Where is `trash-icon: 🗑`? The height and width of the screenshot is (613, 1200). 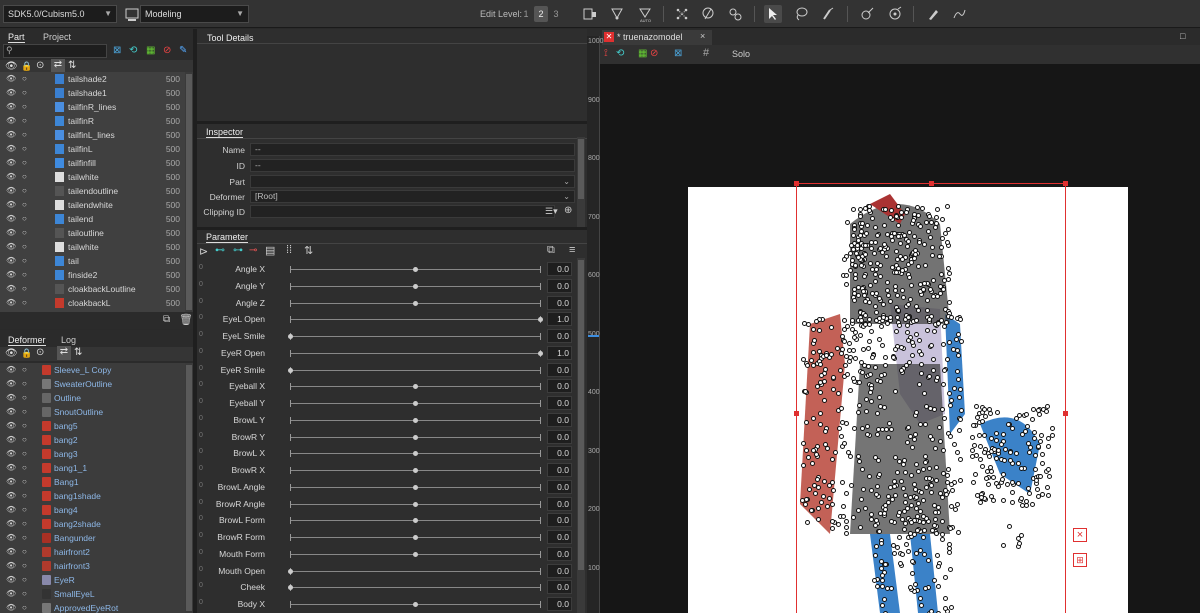 trash-icon: 🗑 is located at coordinates (186, 319).